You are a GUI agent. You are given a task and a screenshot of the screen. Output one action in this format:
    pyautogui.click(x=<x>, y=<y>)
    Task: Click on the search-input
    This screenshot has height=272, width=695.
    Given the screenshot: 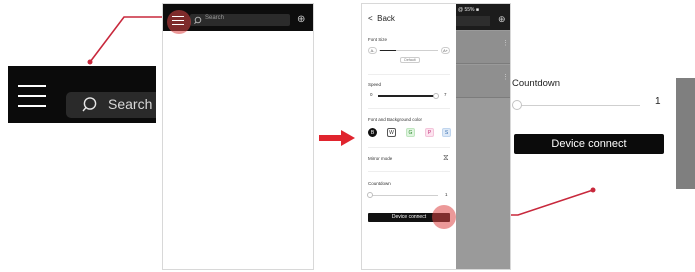 What is the action you would take?
    pyautogui.click(x=473, y=21)
    